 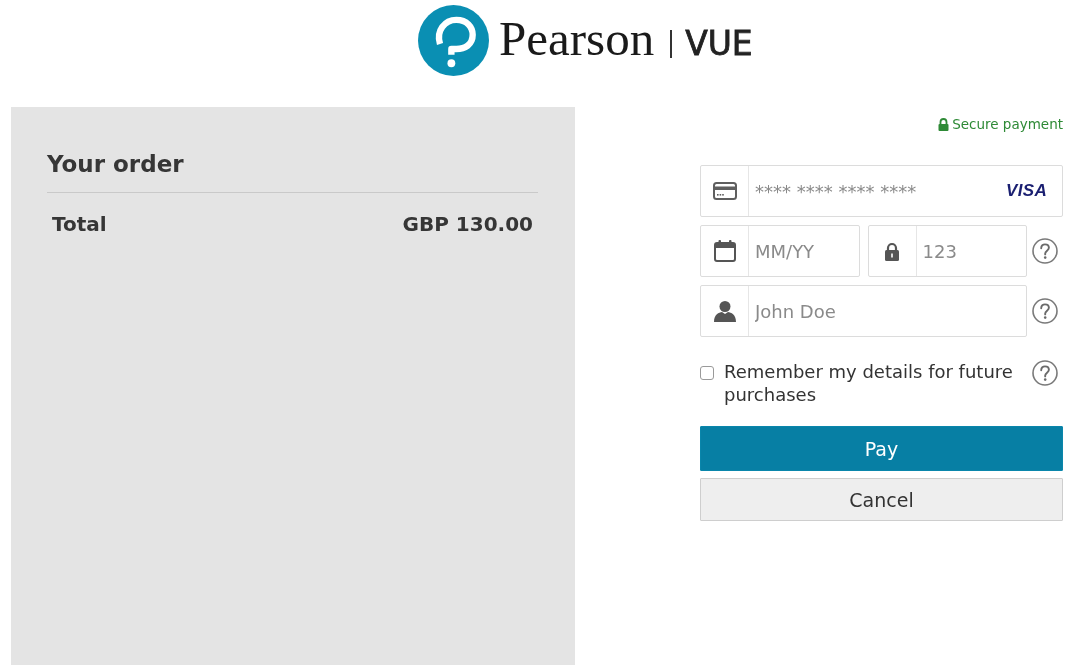 I want to click on security-code-input: 123, so click(x=971, y=251).